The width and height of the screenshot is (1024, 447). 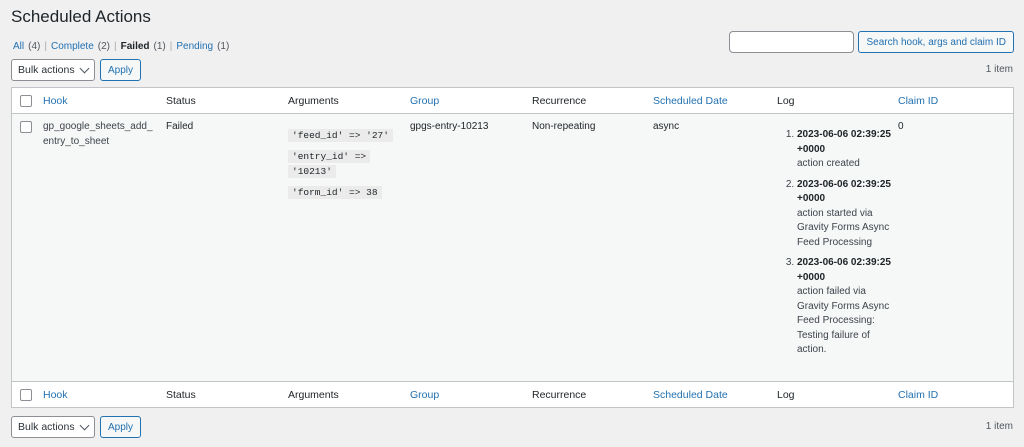 I want to click on tablenav-bottom: Bulk actions Apply, so click(x=76, y=427).